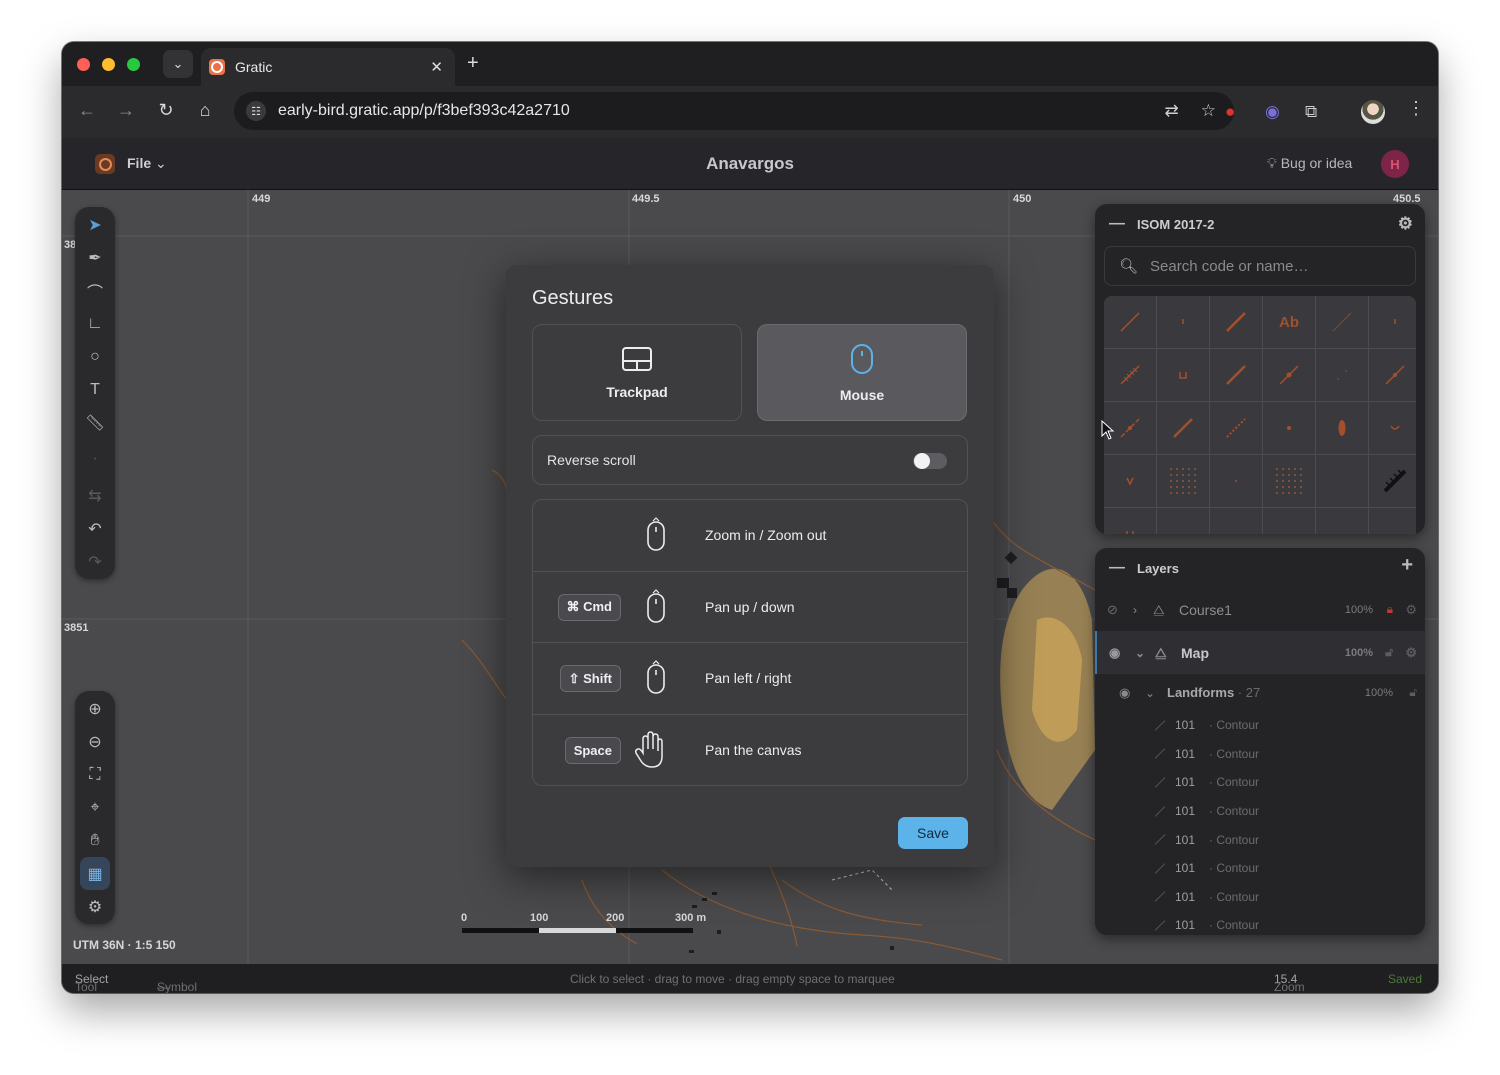 Image resolution: width=1500 pixels, height=1075 pixels. What do you see at coordinates (1311, 112) in the screenshot?
I see `extensions-puzzle-icon: ⧉` at bounding box center [1311, 112].